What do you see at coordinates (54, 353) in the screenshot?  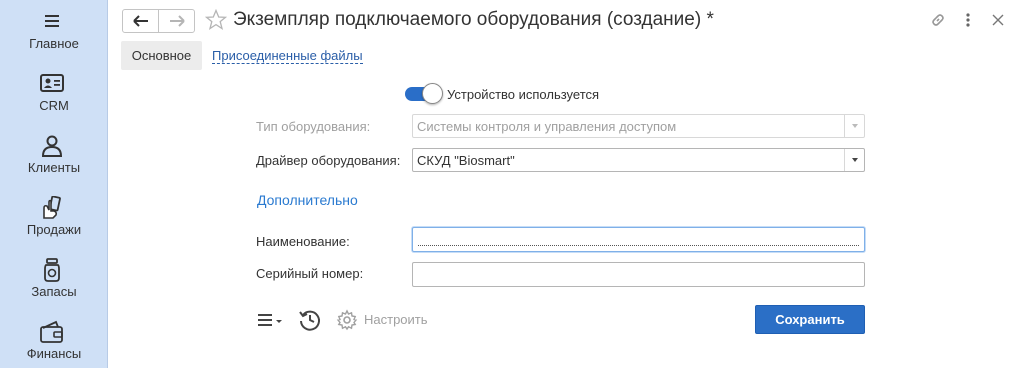 I see `sidebar-item-label: Финансы` at bounding box center [54, 353].